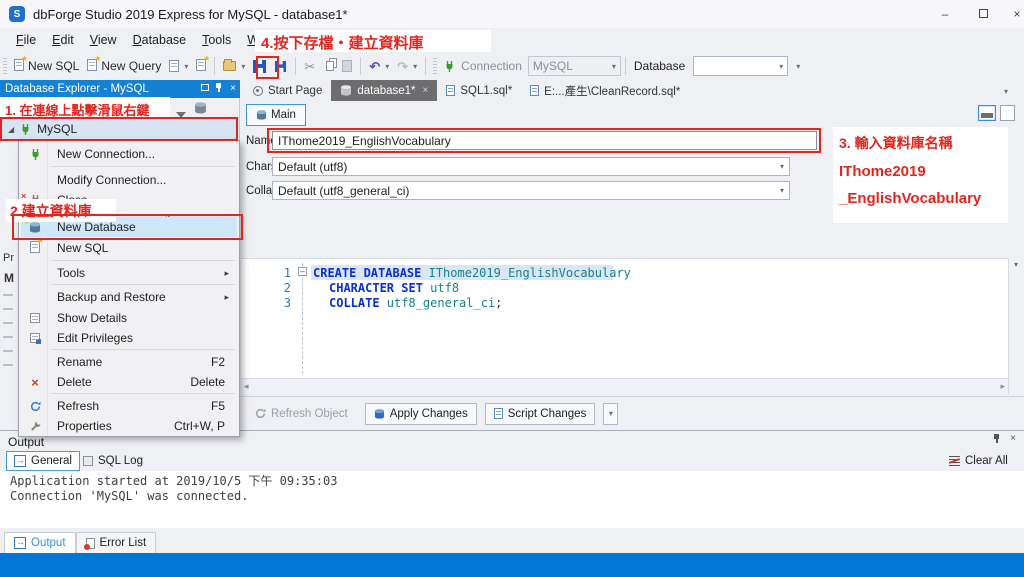 This screenshot has width=1024, height=577. Describe the element at coordinates (43, 461) in the screenshot. I see `output-tab-general: General` at that location.